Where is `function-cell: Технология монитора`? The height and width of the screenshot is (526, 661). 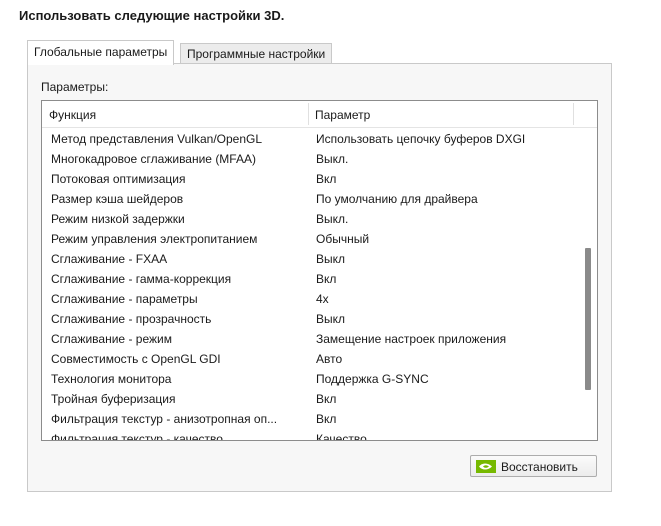 function-cell: Технология монитора is located at coordinates (111, 379).